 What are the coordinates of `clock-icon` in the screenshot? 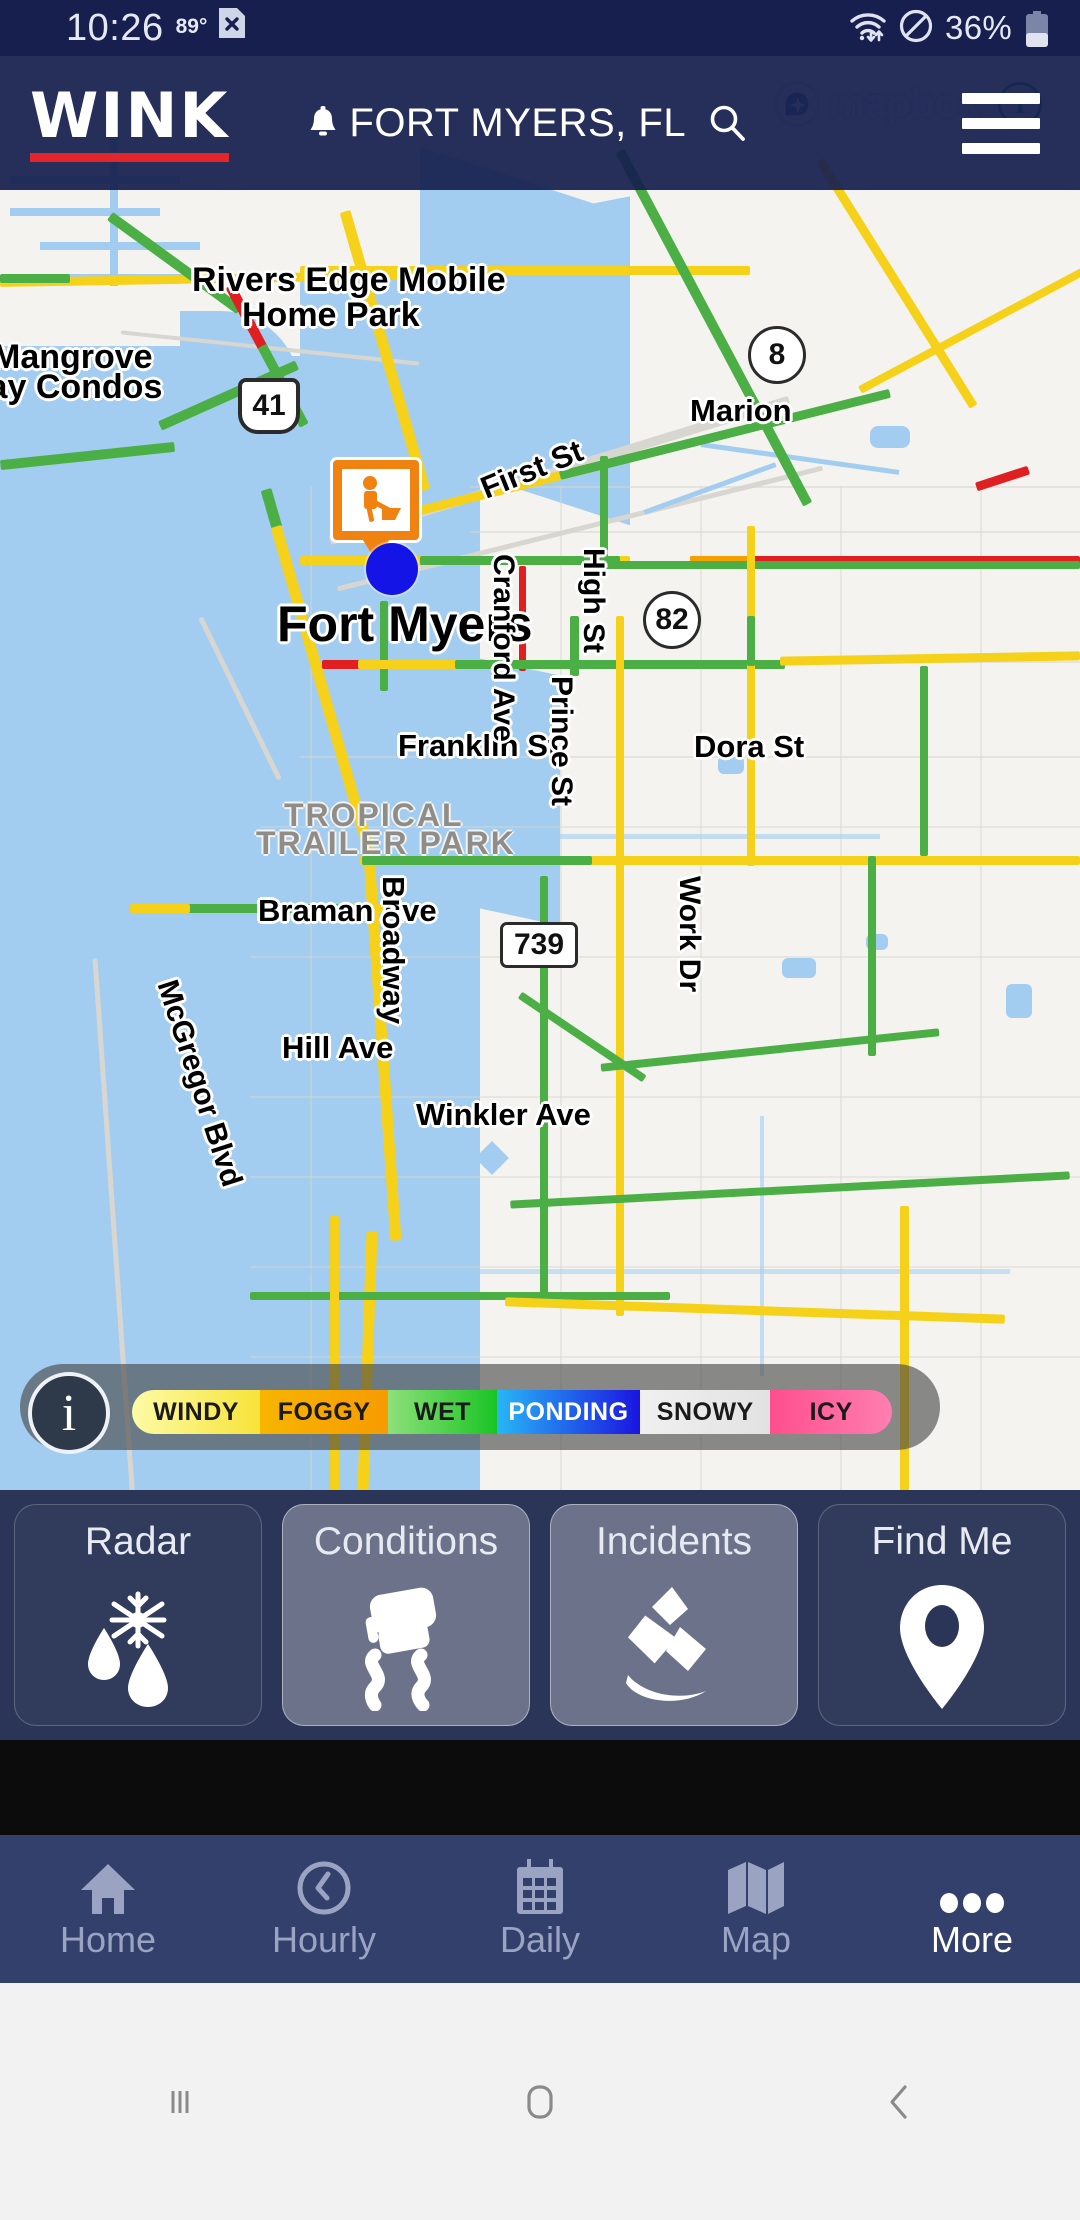 It's located at (324, 1888).